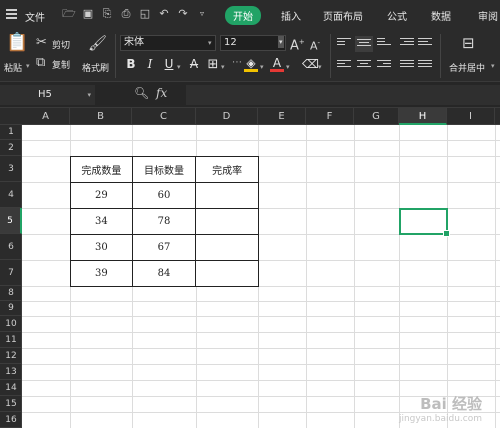  Describe the element at coordinates (291, 15) in the screenshot. I see `tab-insert: 插入` at that location.